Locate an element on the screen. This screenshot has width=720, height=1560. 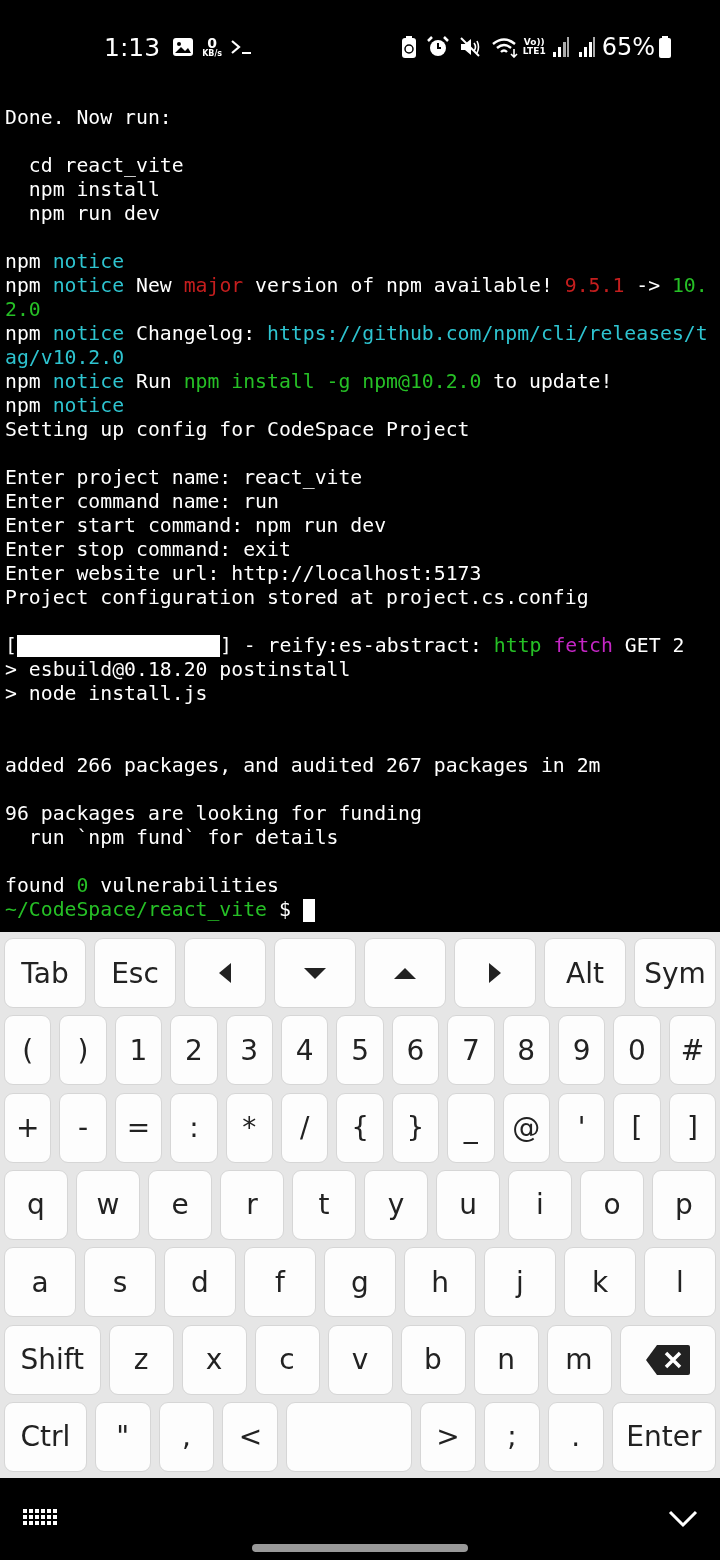
keyboard-key: * is located at coordinates (249, 1127).